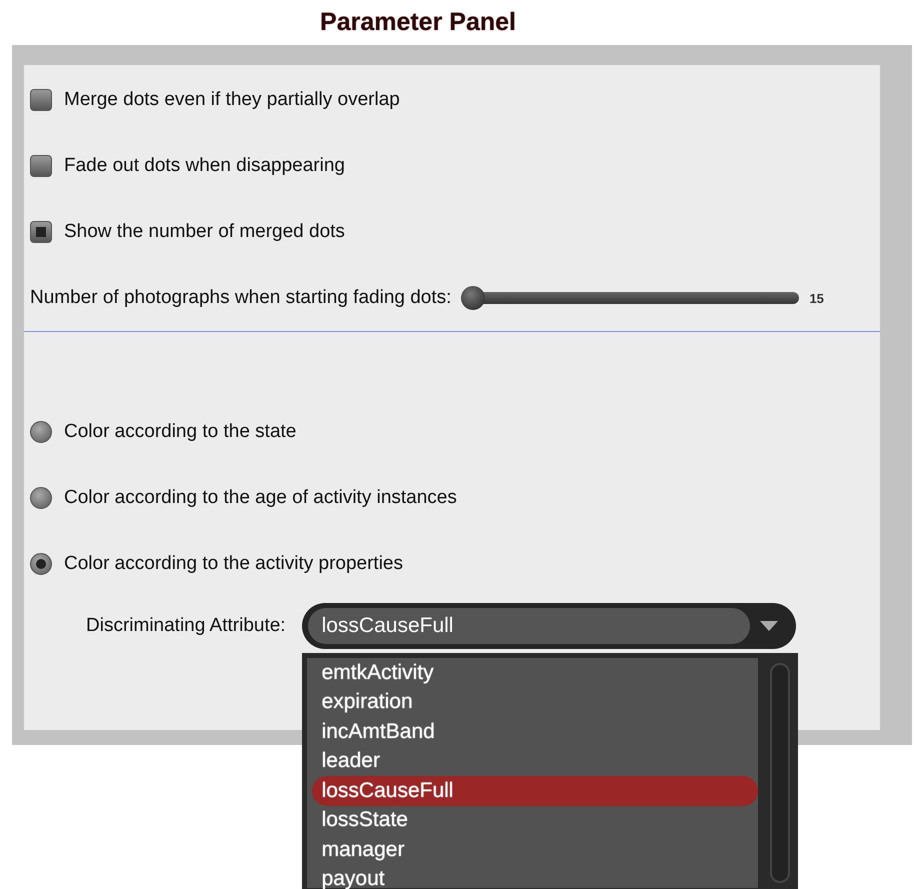 The image size is (916, 889). Describe the element at coordinates (473, 298) in the screenshot. I see `slider-thumb` at that location.